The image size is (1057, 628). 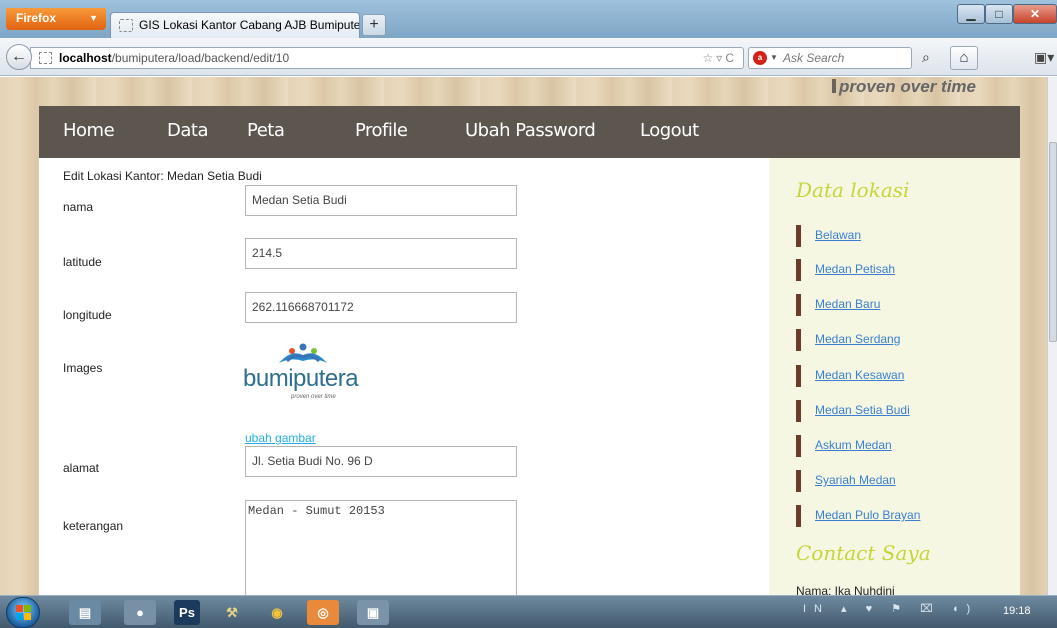 What do you see at coordinates (200, 58) in the screenshot?
I see `url-path: /bumiputera/load/backend/edit/10` at bounding box center [200, 58].